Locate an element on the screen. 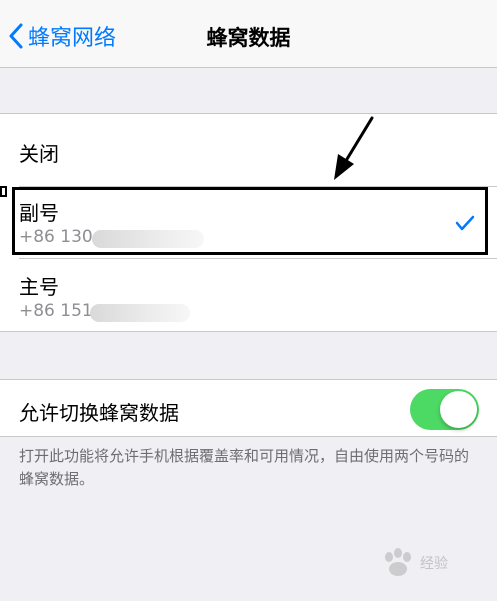 The width and height of the screenshot is (497, 601). annotation-marker is located at coordinates (3, 191).